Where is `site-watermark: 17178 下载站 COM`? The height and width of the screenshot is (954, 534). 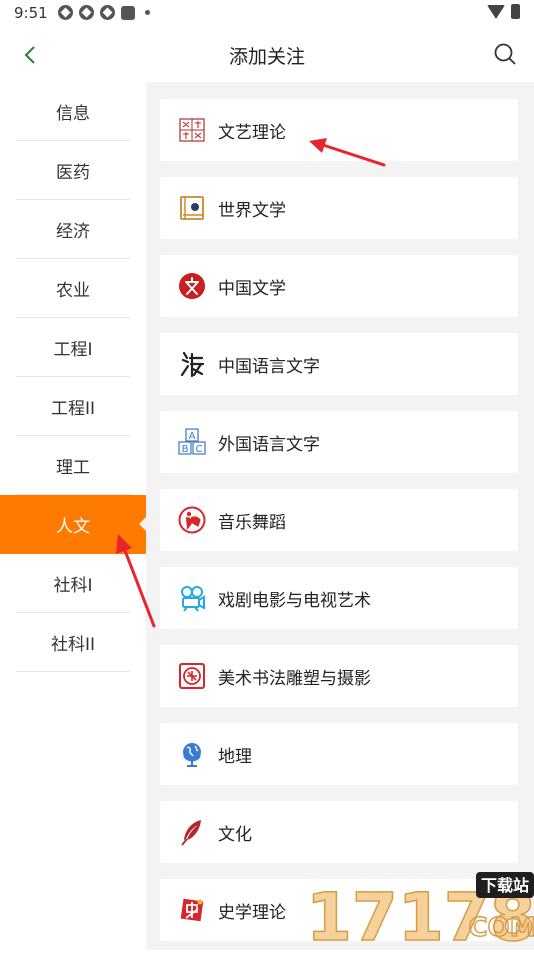 site-watermark: 17178 下载站 COM is located at coordinates (418, 911).